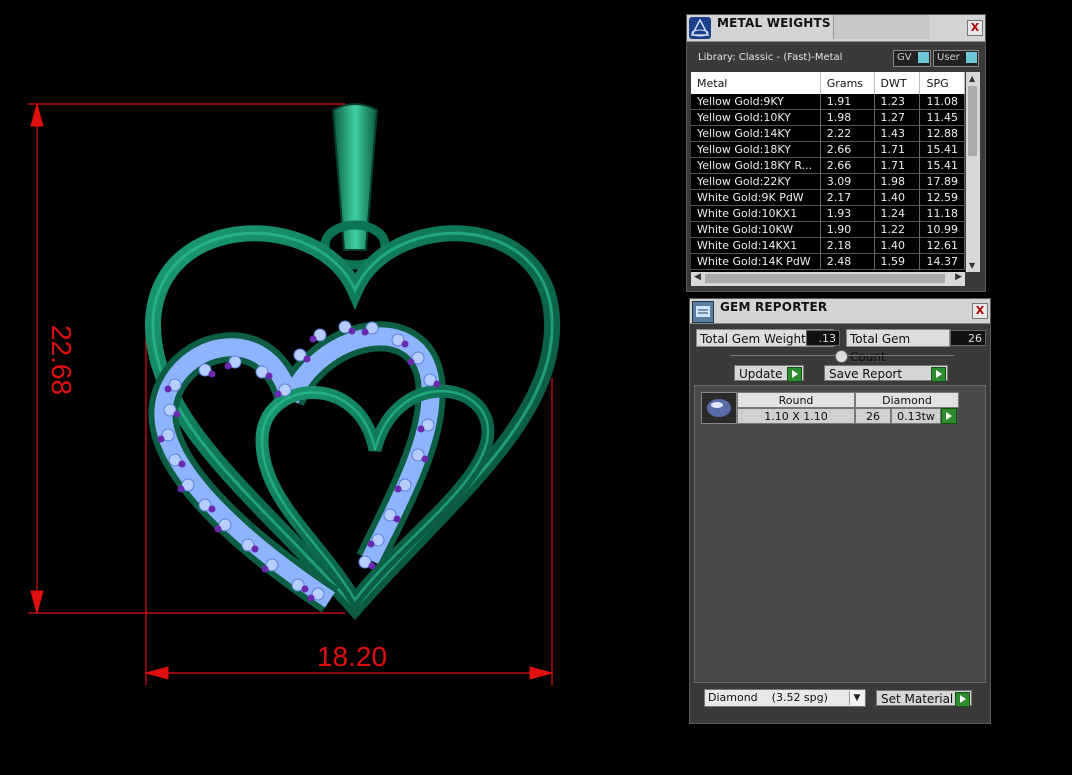 This screenshot has height=775, width=1072. What do you see at coordinates (973, 172) in the screenshot?
I see `metal-table-vertical-scrollbar: ▲ ▼` at bounding box center [973, 172].